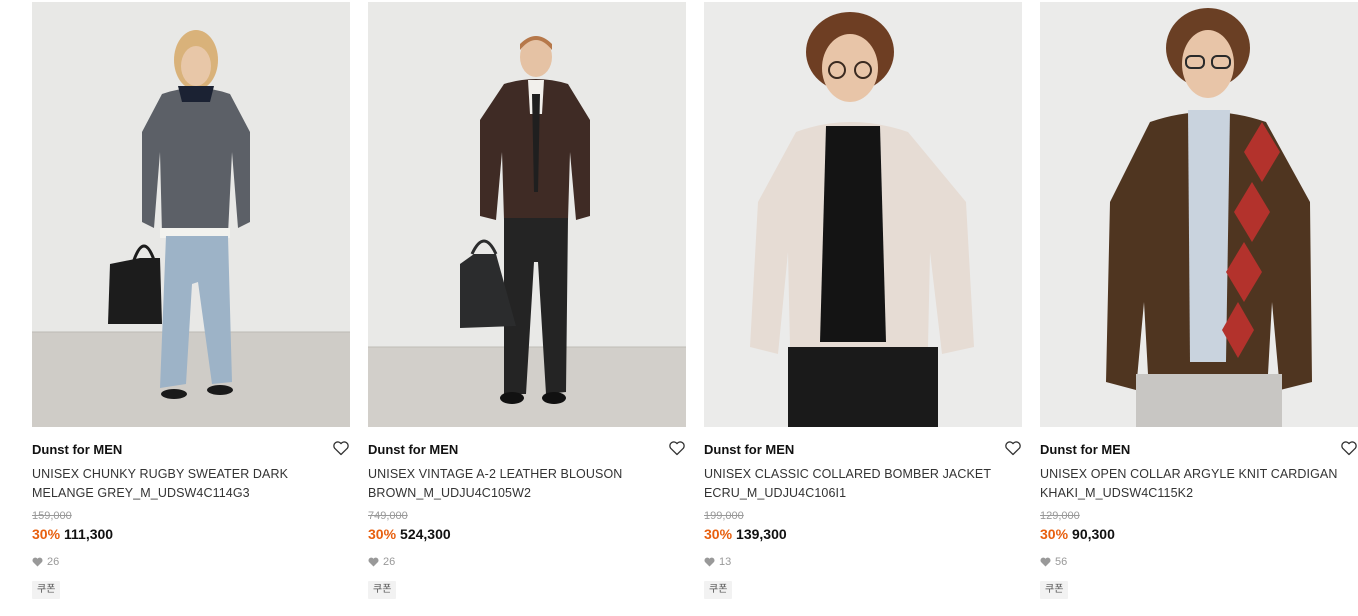 The height and width of the screenshot is (616, 1358). What do you see at coordinates (1093, 534) in the screenshot?
I see `sale-price: 90,300` at bounding box center [1093, 534].